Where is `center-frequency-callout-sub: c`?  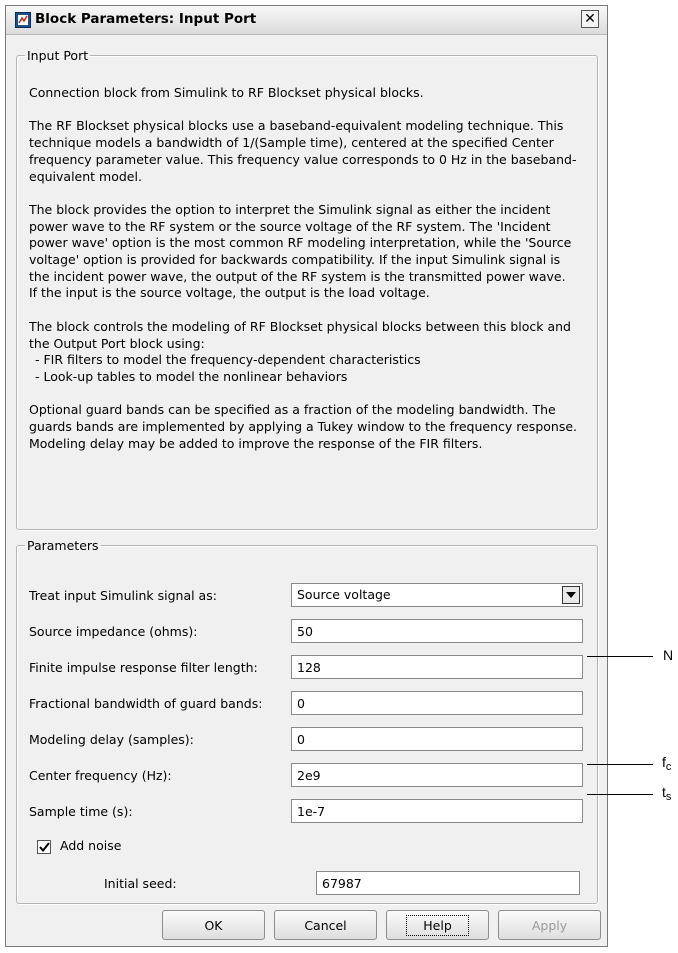 center-frequency-callout-sub: c is located at coordinates (668, 767).